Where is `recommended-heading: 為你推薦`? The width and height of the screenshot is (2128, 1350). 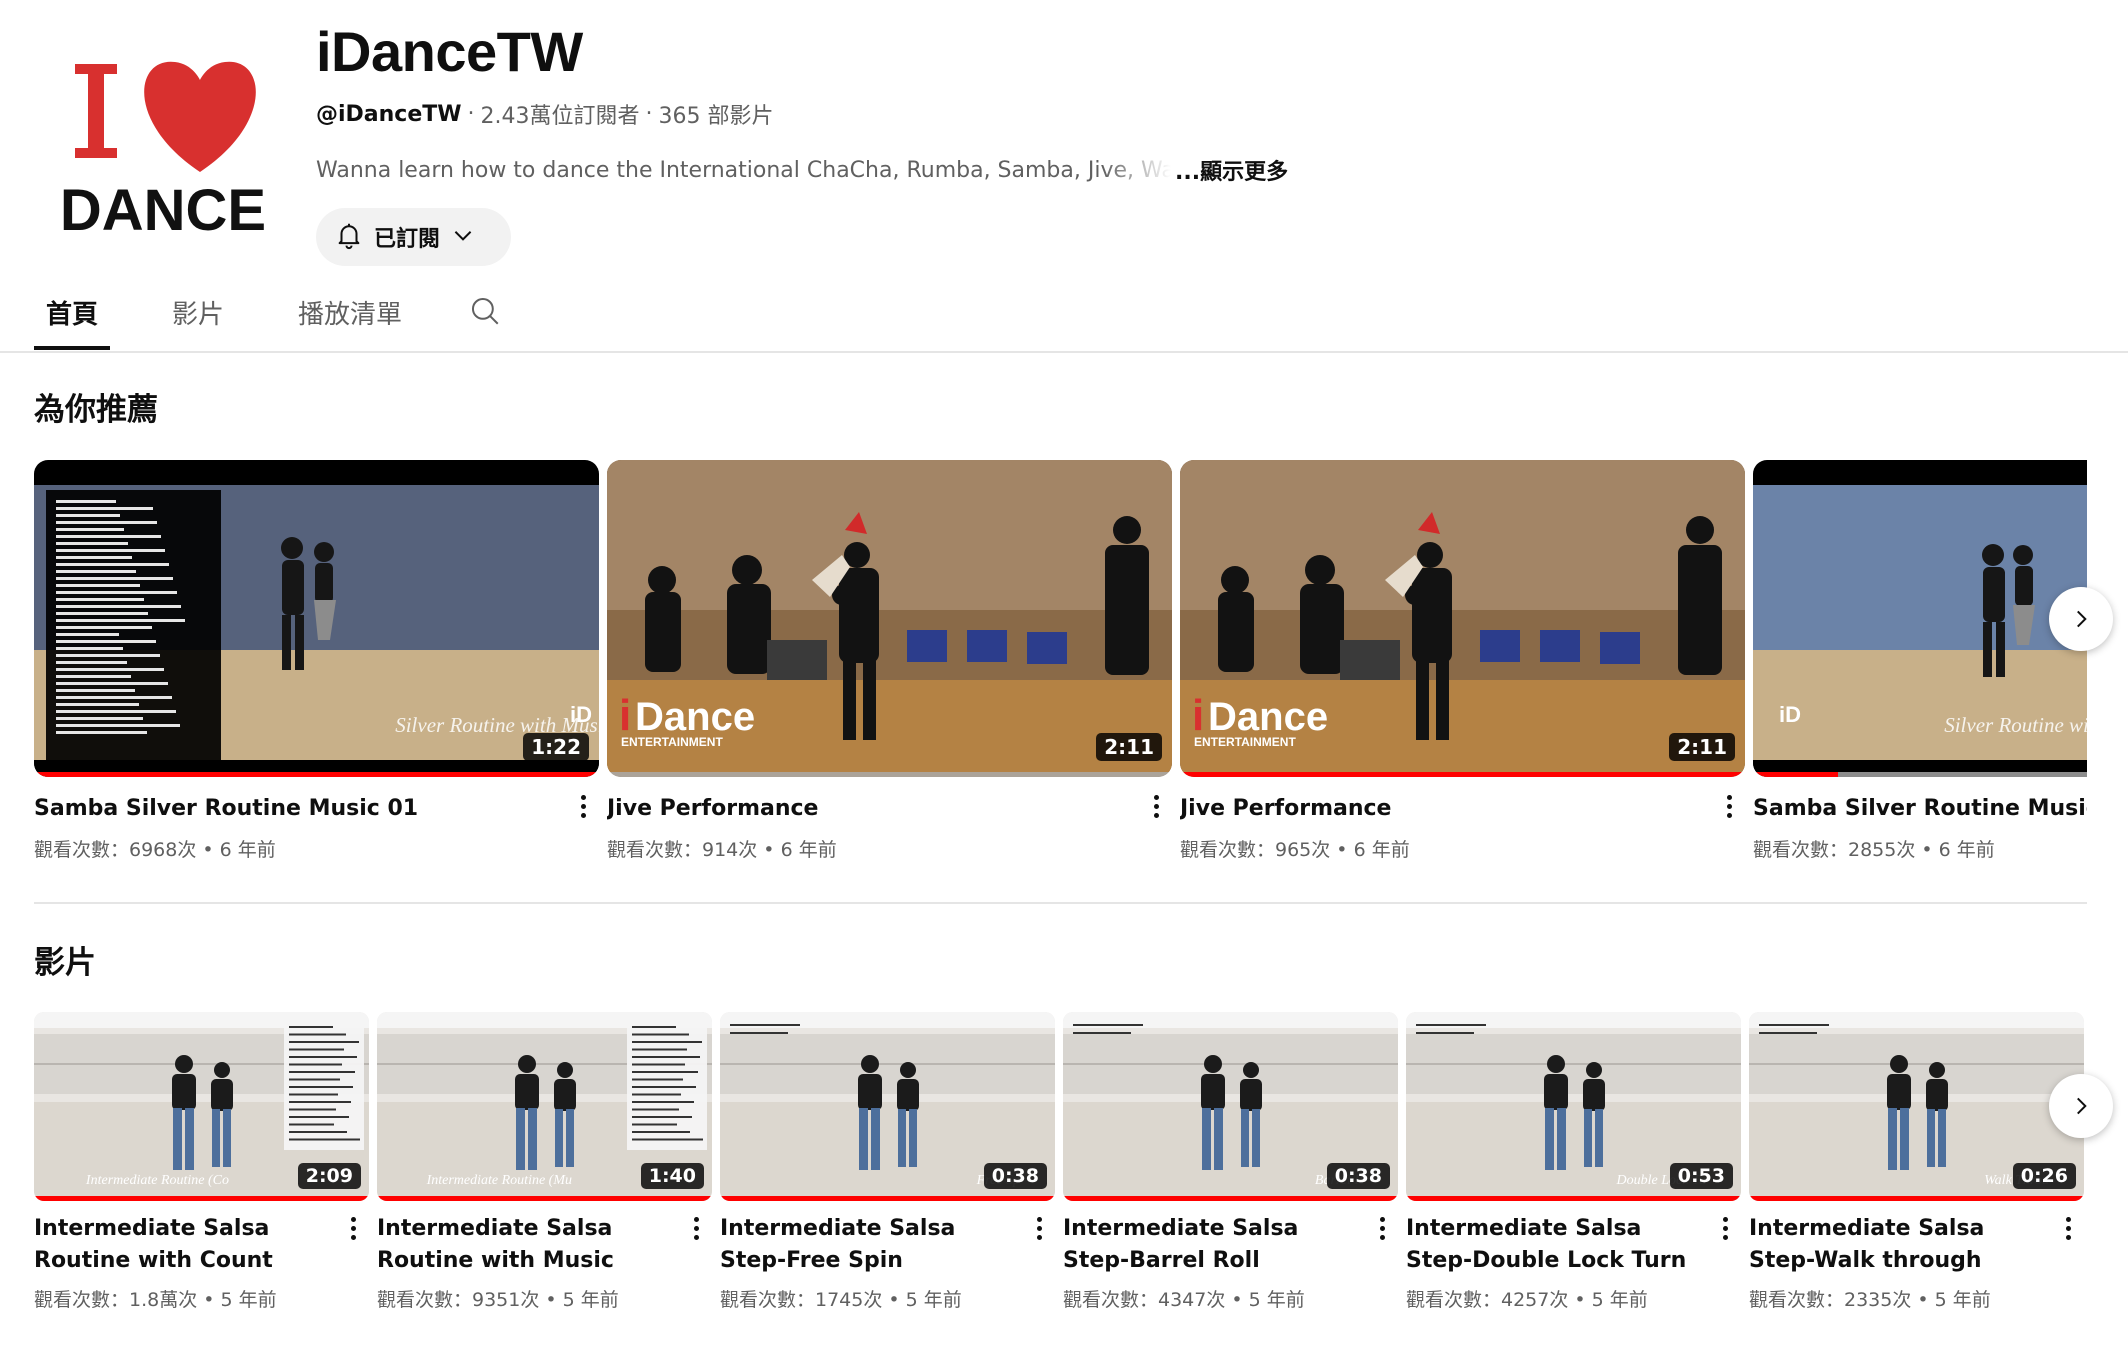
recommended-heading: 為你推薦 is located at coordinates (96, 410).